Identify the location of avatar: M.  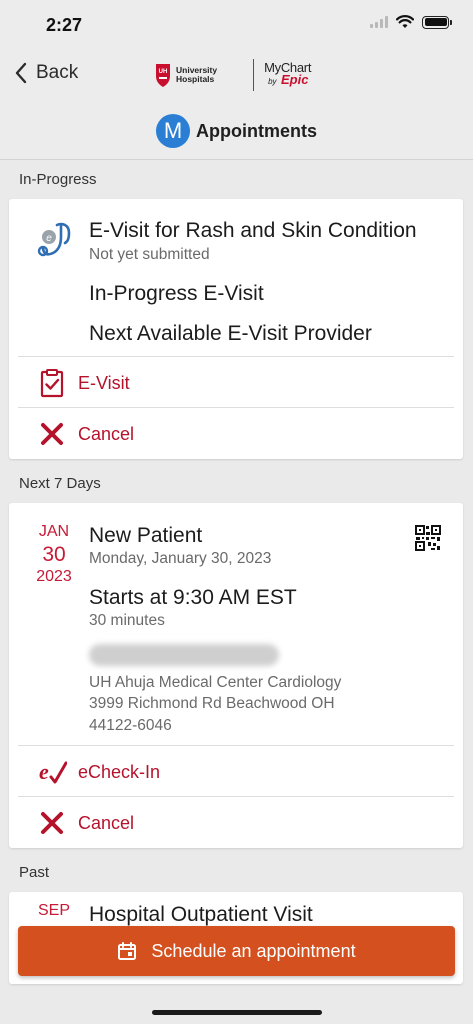
(173, 131).